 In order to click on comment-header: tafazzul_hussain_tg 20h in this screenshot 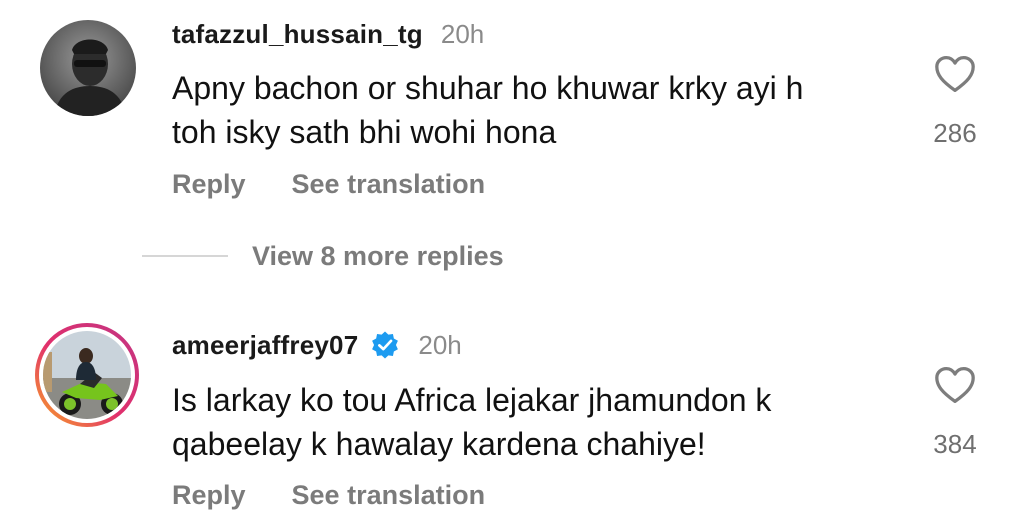, I will do `click(328, 34)`.